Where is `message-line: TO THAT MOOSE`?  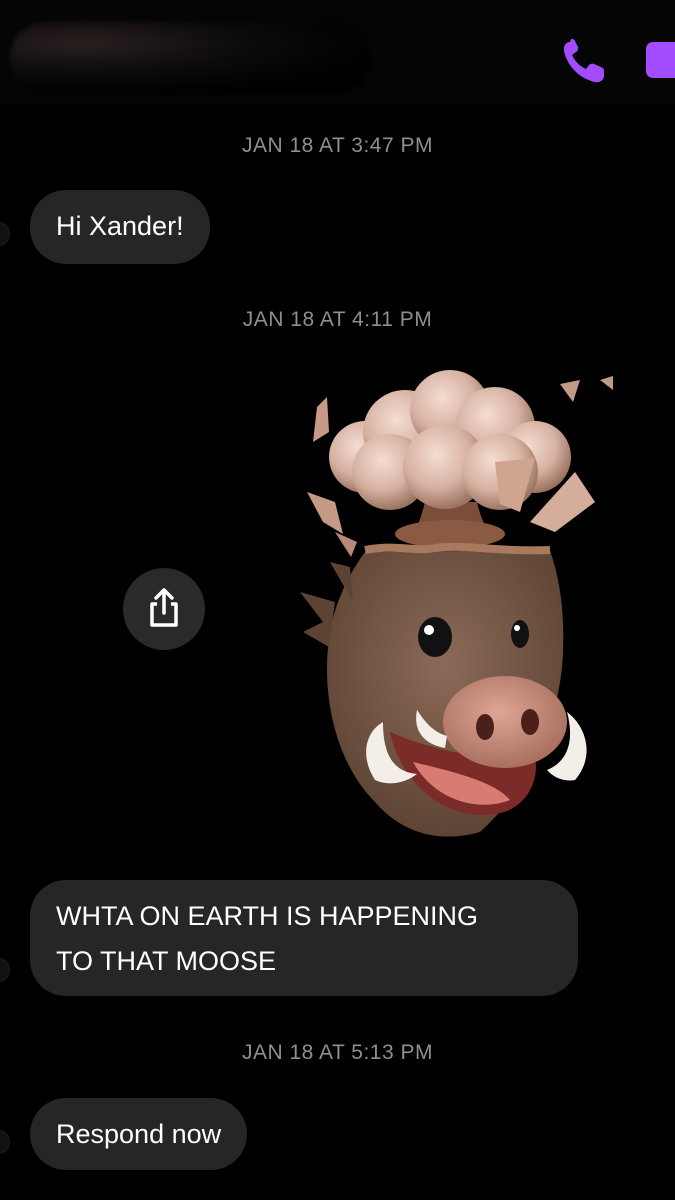 message-line: TO THAT MOOSE is located at coordinates (166, 961).